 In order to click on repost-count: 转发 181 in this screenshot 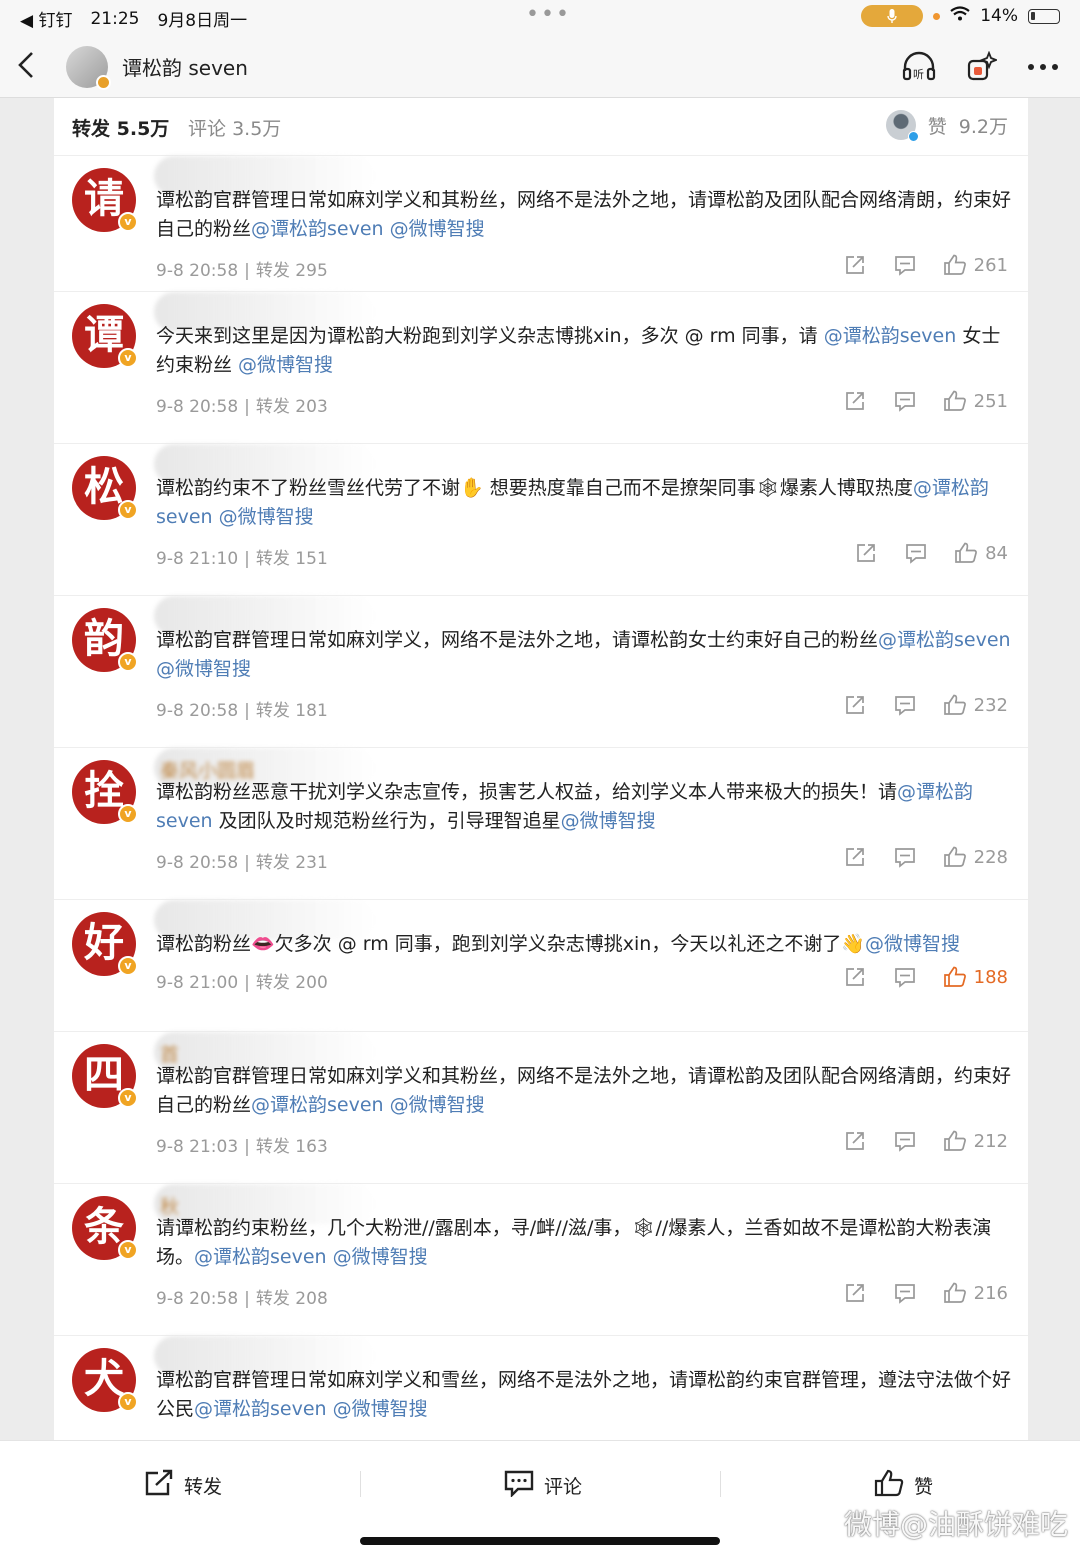, I will do `click(291, 711)`.